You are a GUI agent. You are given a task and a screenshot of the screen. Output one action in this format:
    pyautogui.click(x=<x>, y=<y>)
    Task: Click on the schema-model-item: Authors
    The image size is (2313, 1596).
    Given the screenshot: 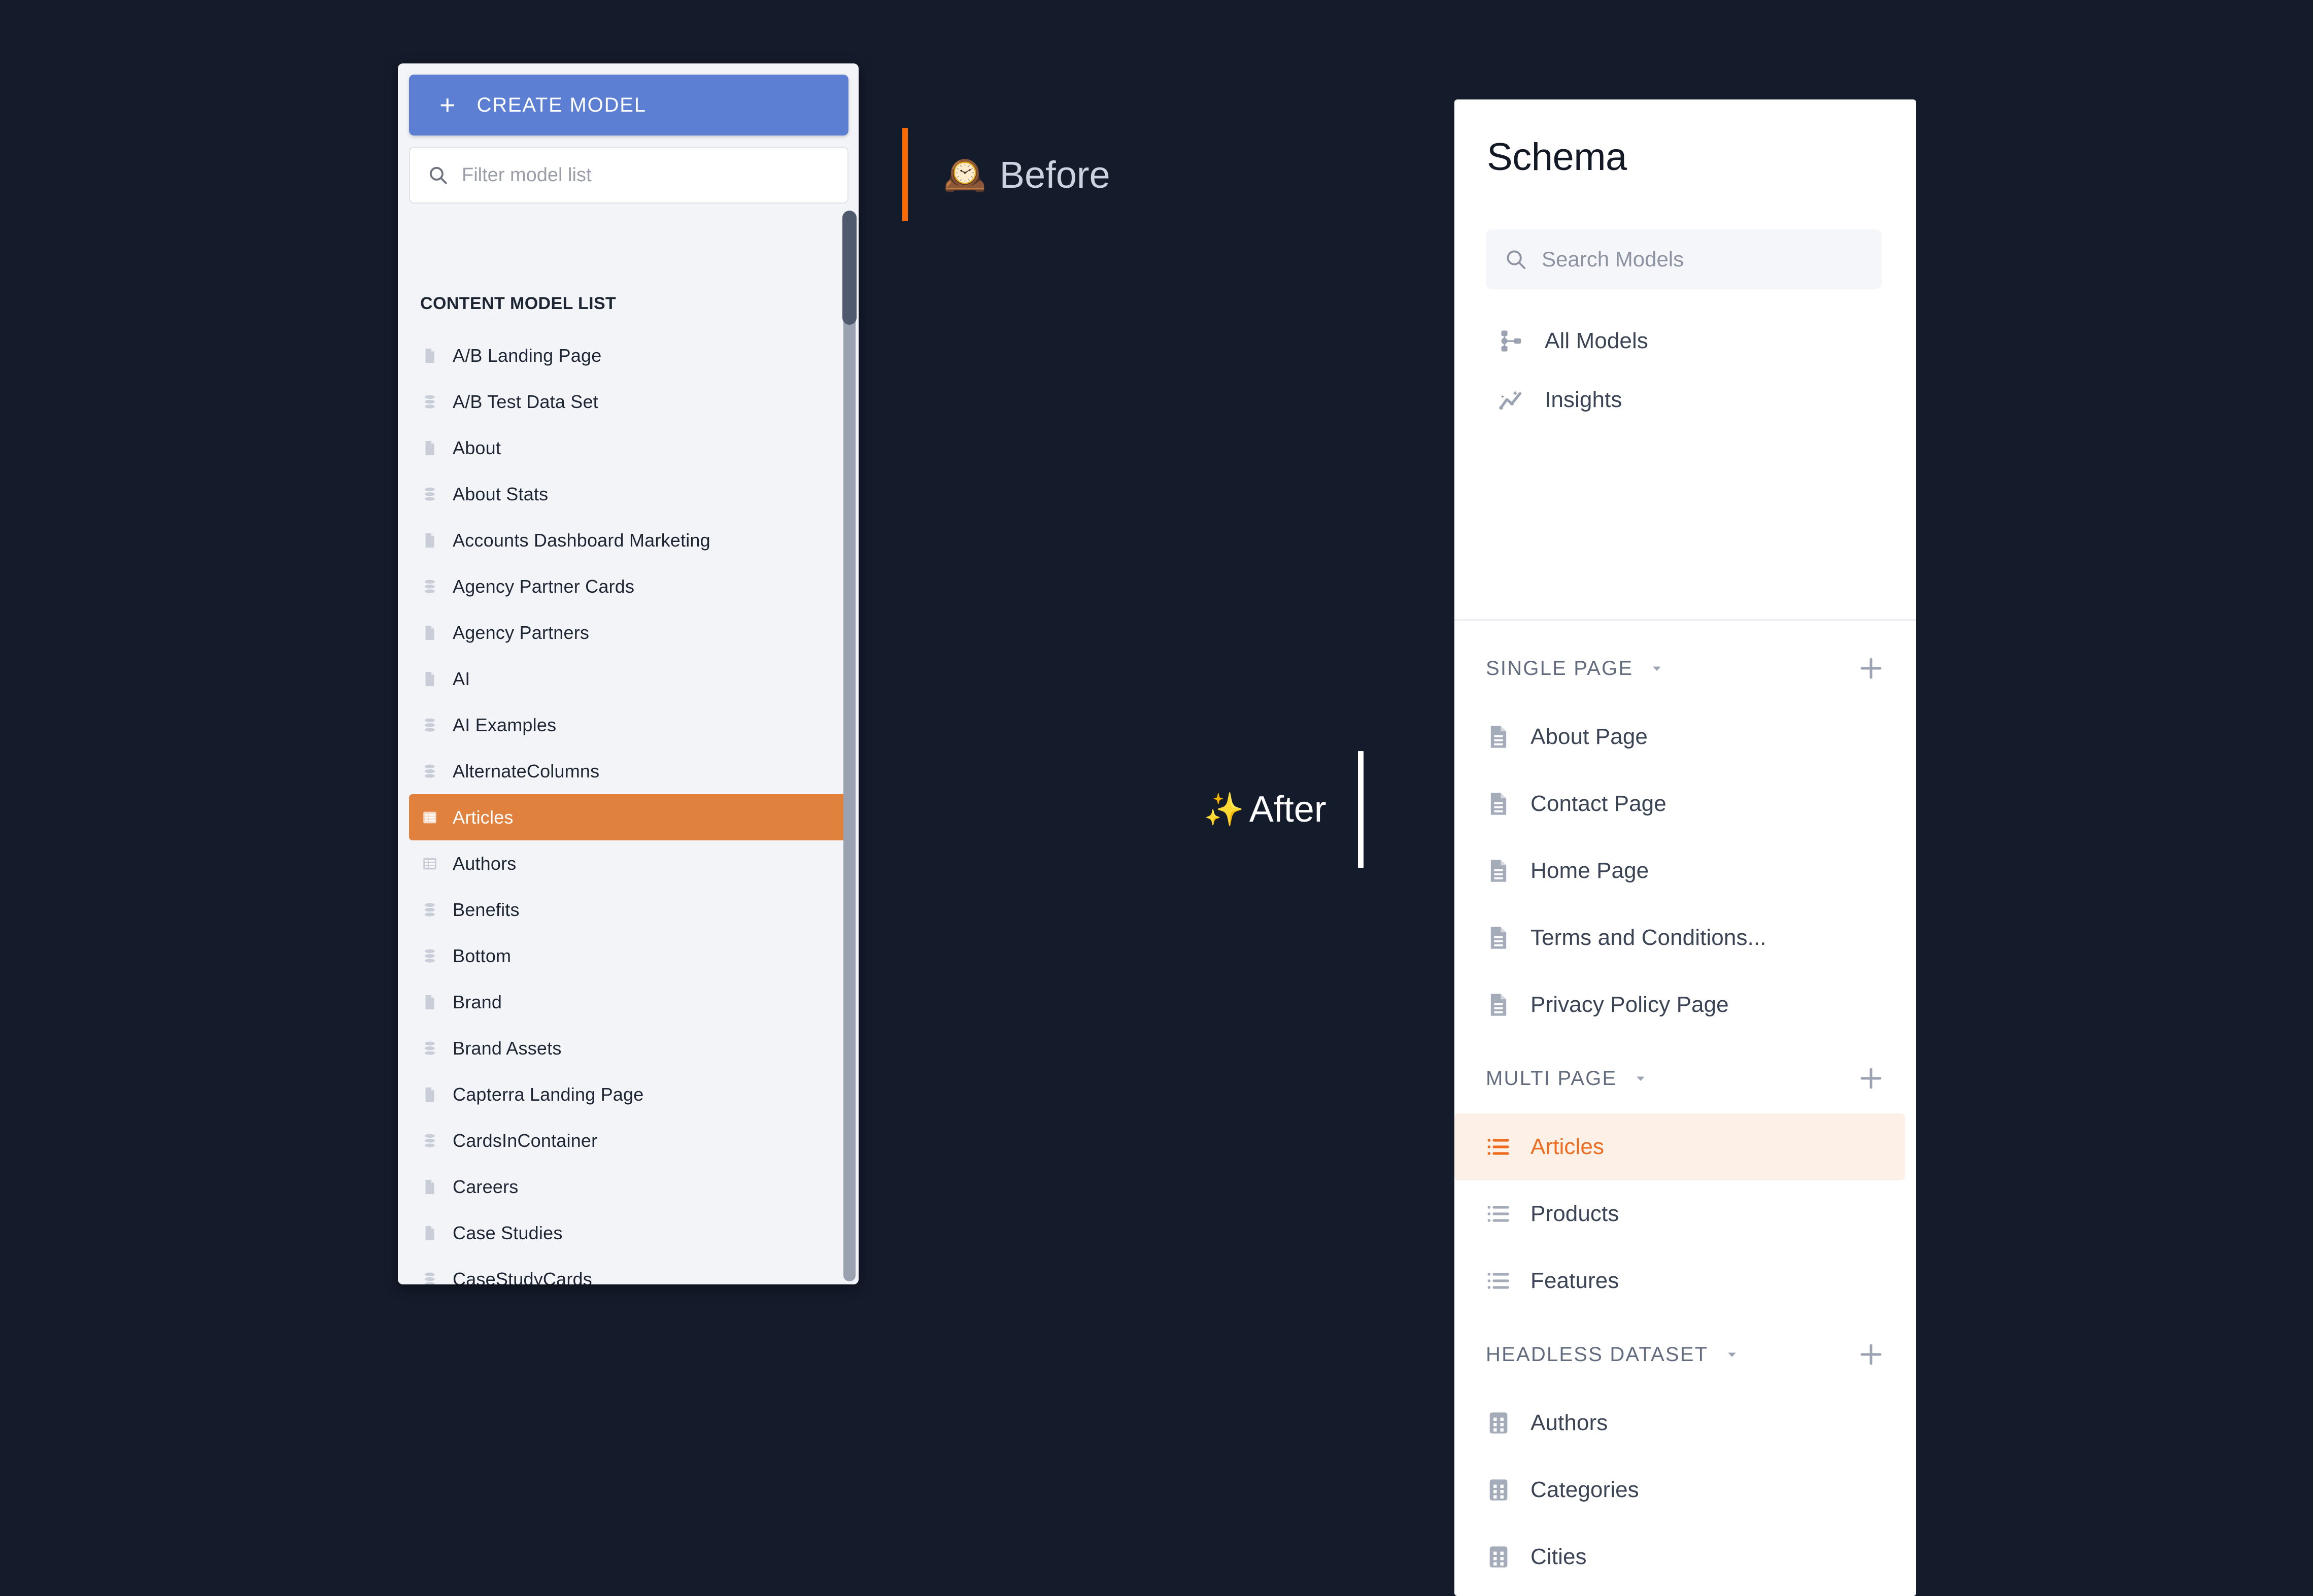 What is the action you would take?
    pyautogui.click(x=1680, y=1422)
    